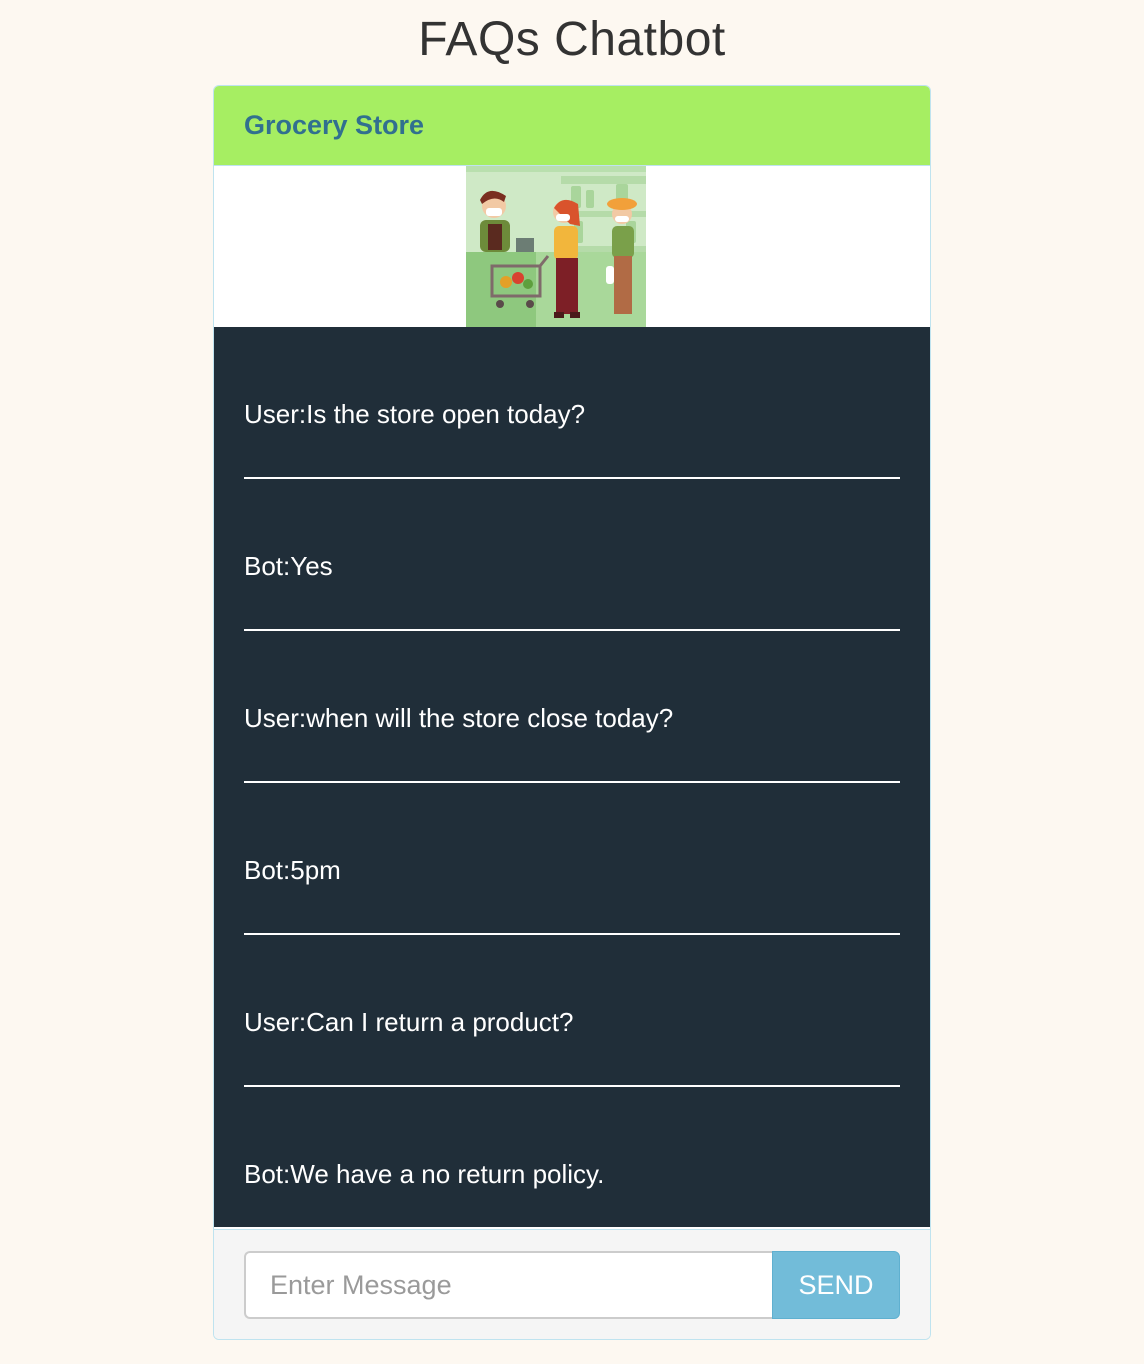 The width and height of the screenshot is (1144, 1364). Describe the element at coordinates (508, 1285) in the screenshot. I see `message-input` at that location.